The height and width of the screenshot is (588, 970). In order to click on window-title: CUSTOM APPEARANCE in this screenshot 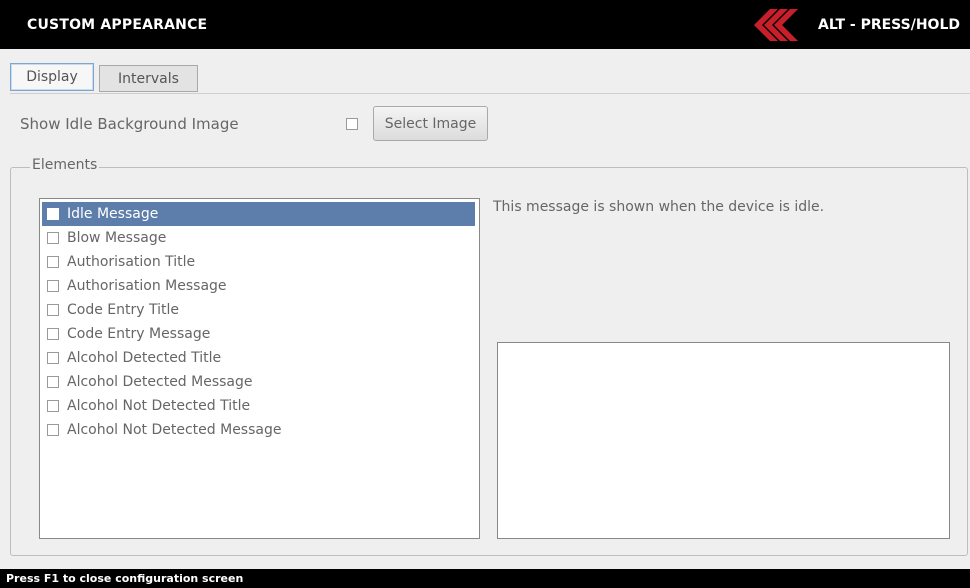, I will do `click(117, 25)`.